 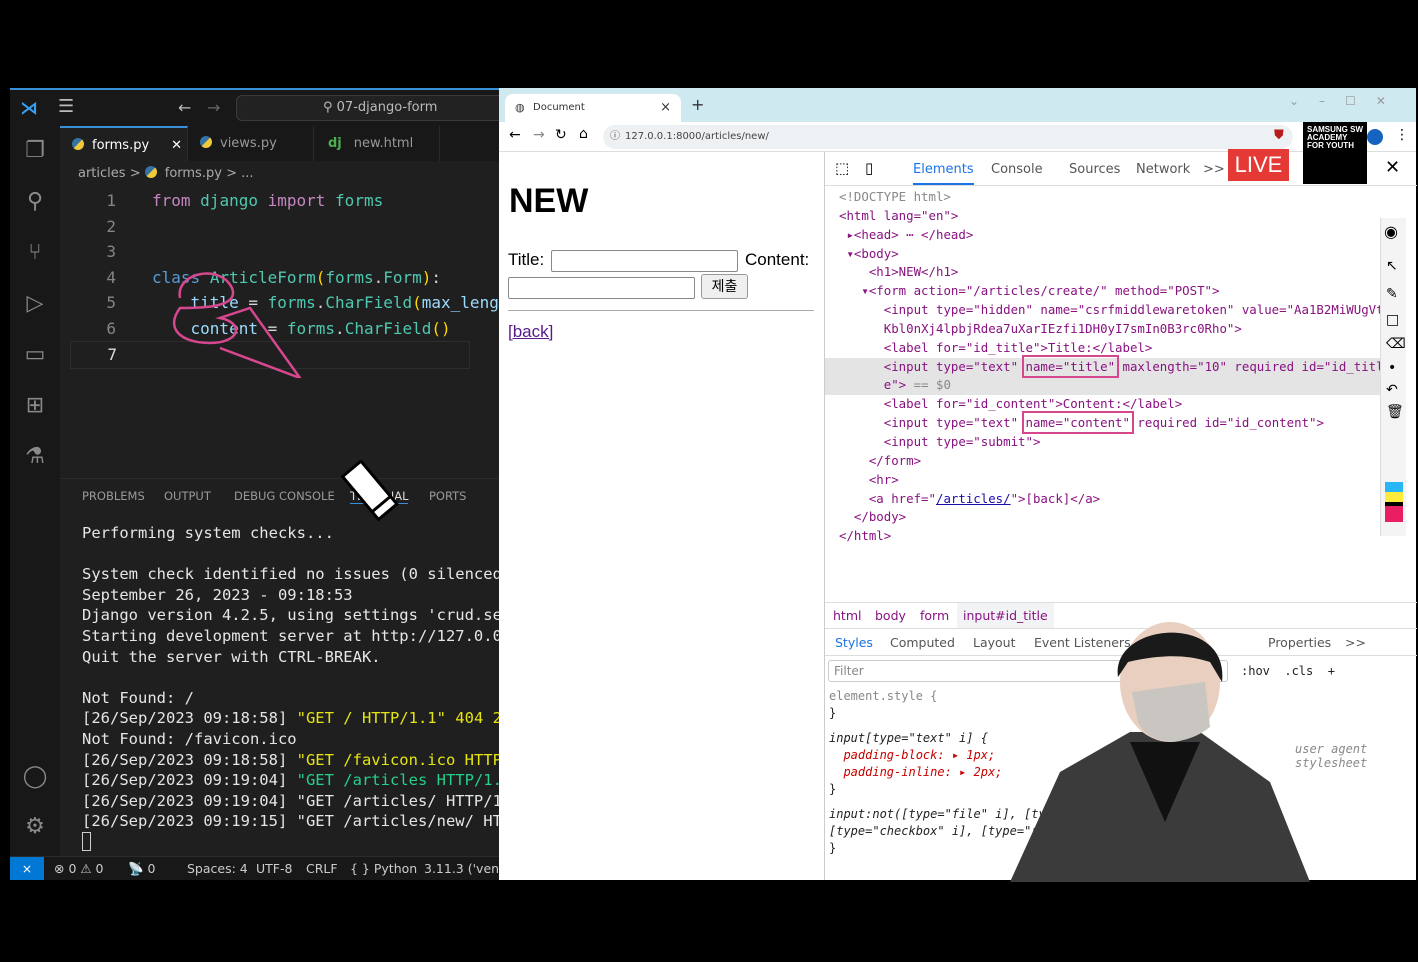 What do you see at coordinates (124, 143) in the screenshot?
I see `tab-forms-py: forms.py ✕` at bounding box center [124, 143].